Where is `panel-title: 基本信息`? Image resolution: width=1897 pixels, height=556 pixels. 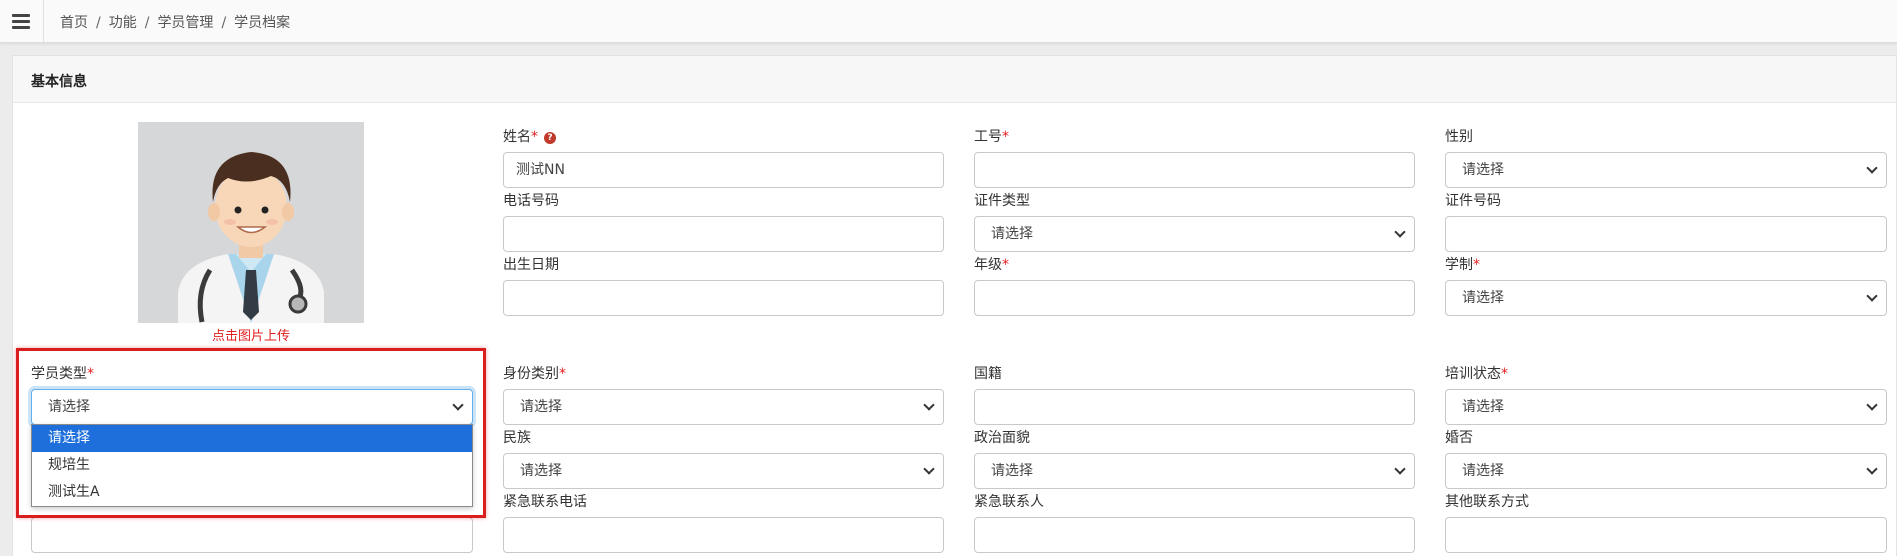 panel-title: 基本信息 is located at coordinates (59, 82).